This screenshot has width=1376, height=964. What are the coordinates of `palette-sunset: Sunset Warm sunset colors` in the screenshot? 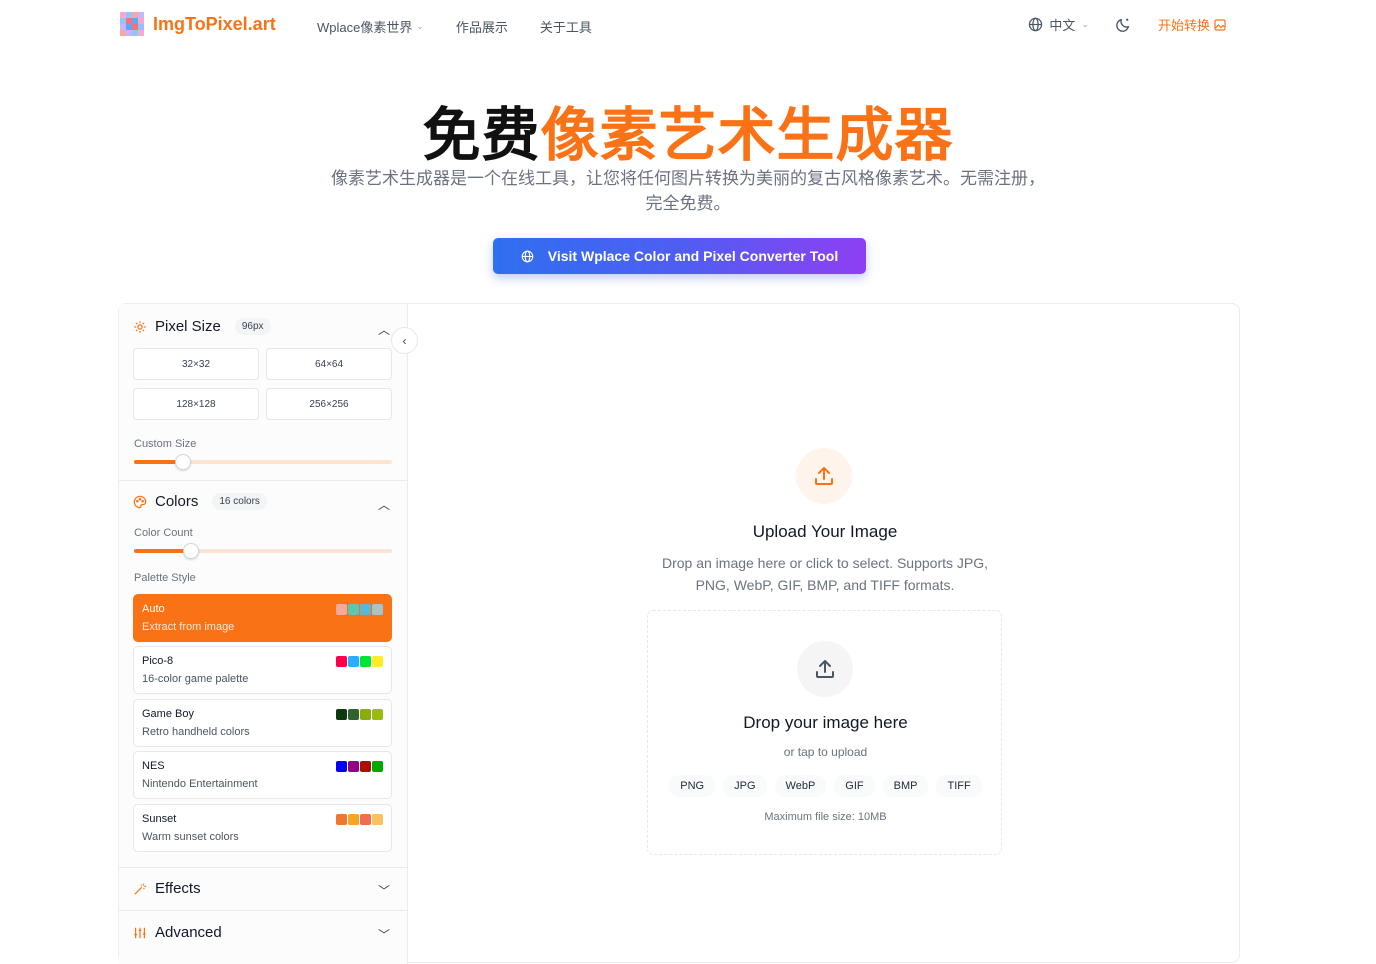 It's located at (262, 828).